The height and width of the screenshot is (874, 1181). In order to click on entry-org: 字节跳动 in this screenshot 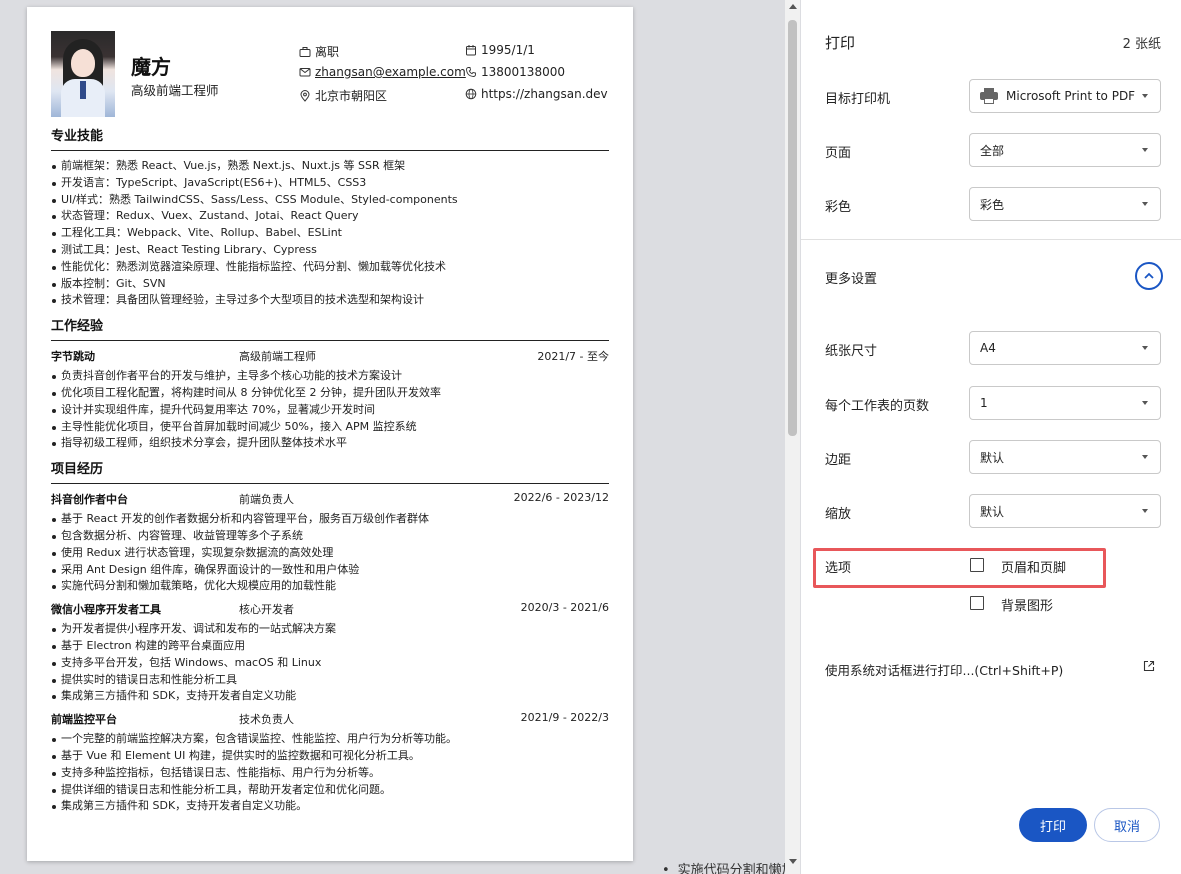, I will do `click(73, 357)`.